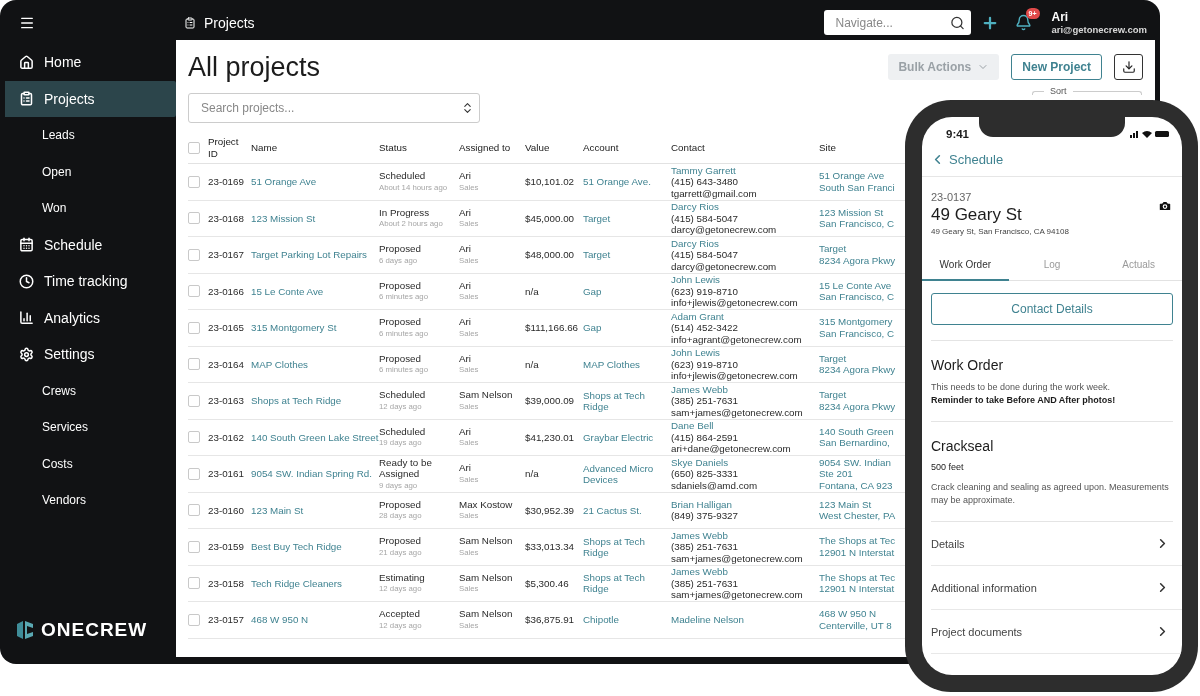 The height and width of the screenshot is (696, 1200). I want to click on site-address-line: Centerville, UT 8, so click(855, 625).